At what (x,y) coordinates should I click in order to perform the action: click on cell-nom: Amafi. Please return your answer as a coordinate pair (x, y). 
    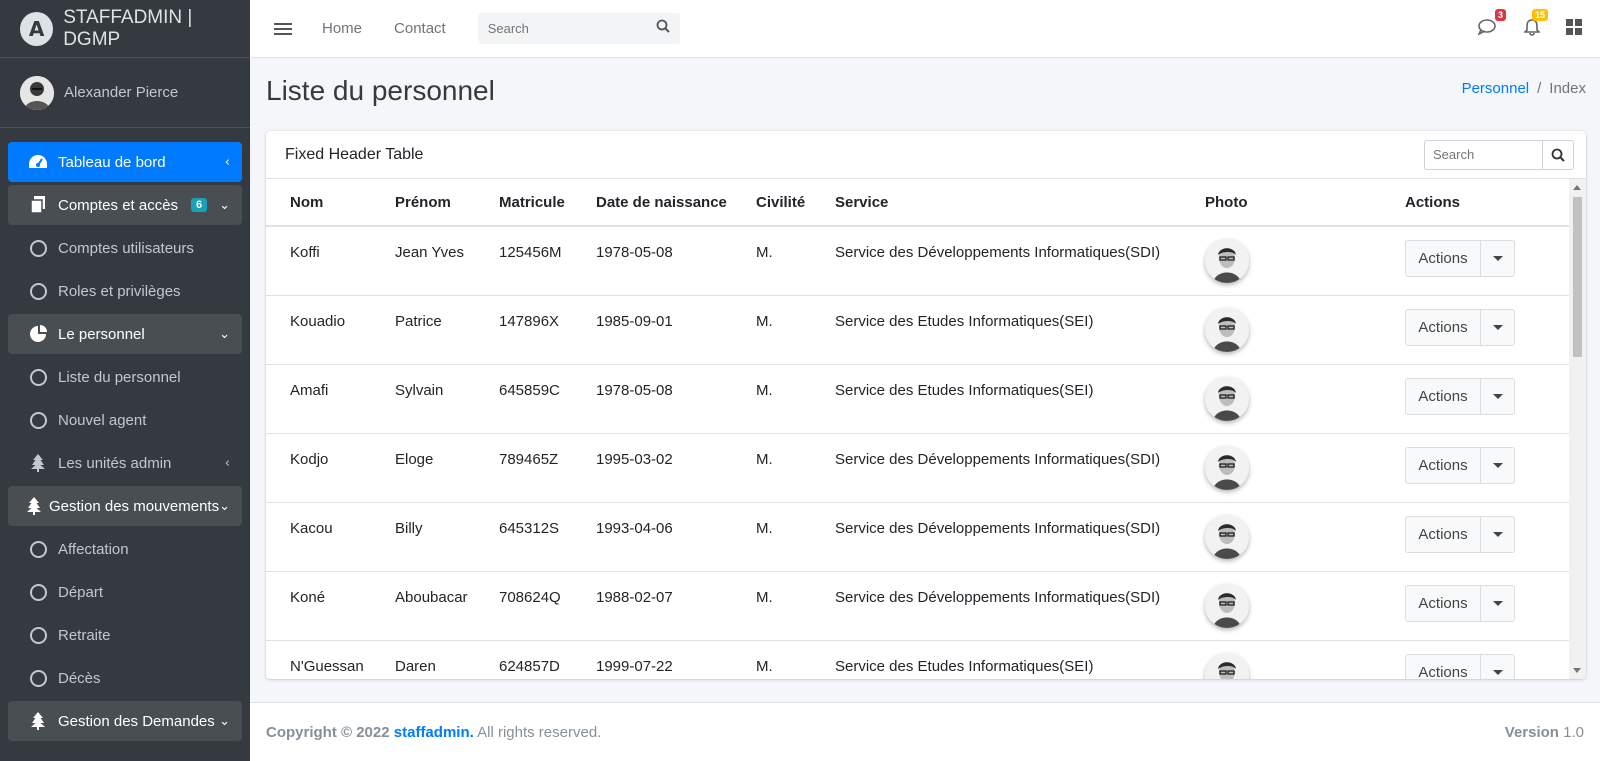
    Looking at the image, I should click on (318, 399).